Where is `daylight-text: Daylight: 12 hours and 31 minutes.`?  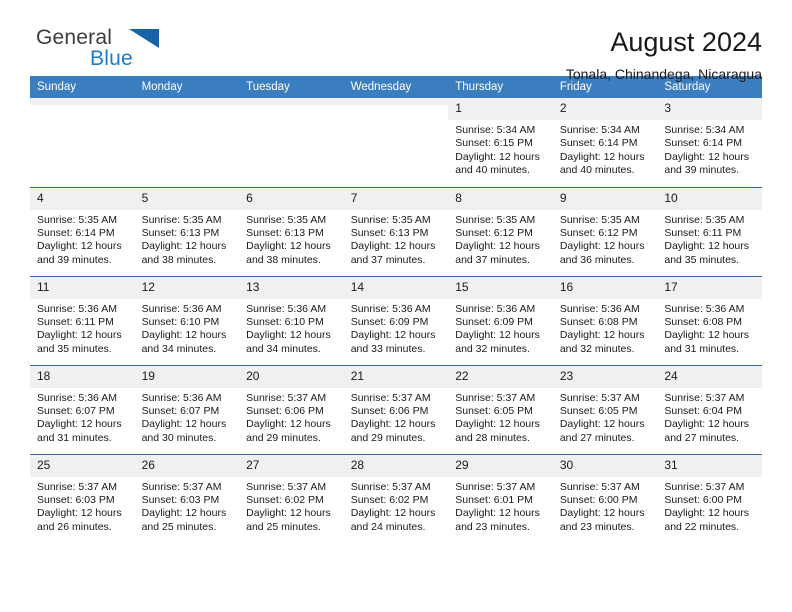
daylight-text: Daylight: 12 hours and 31 minutes. is located at coordinates (707, 342).